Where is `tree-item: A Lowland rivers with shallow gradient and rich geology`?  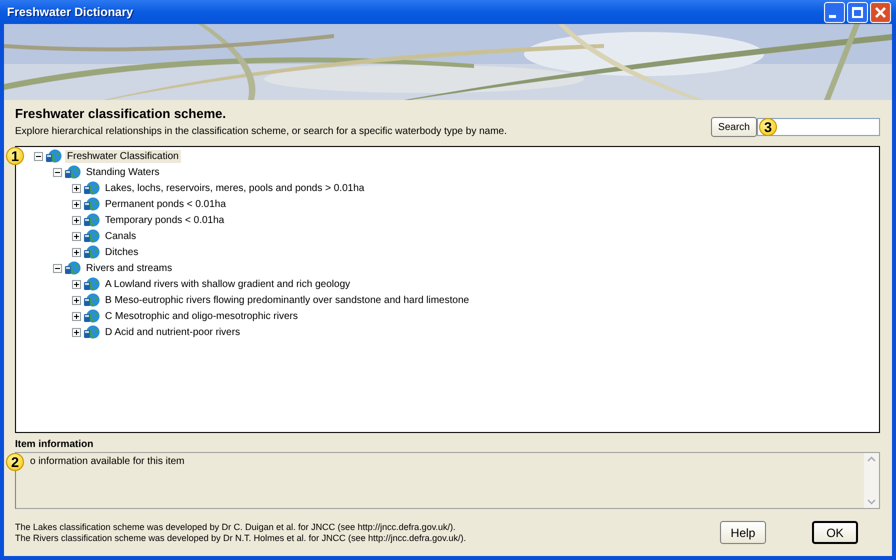 tree-item: A Lowland rivers with shallow gradient and rich geology is located at coordinates (227, 284).